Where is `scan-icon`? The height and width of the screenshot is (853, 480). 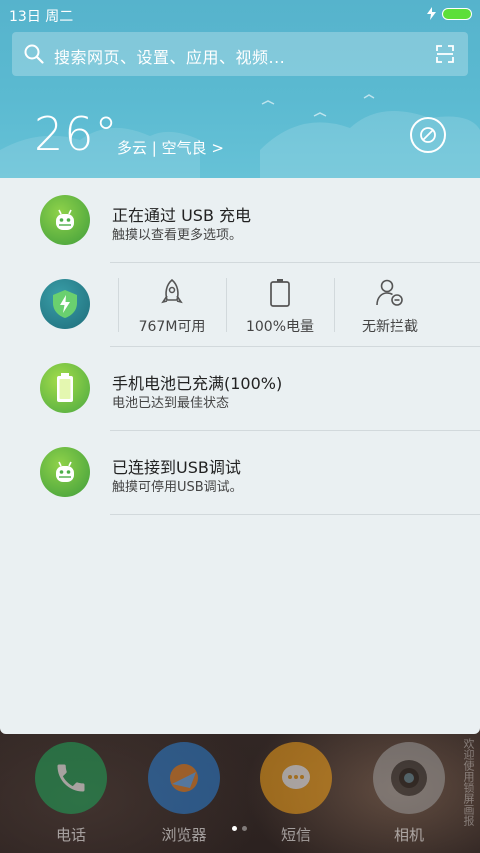 scan-icon is located at coordinates (445, 54).